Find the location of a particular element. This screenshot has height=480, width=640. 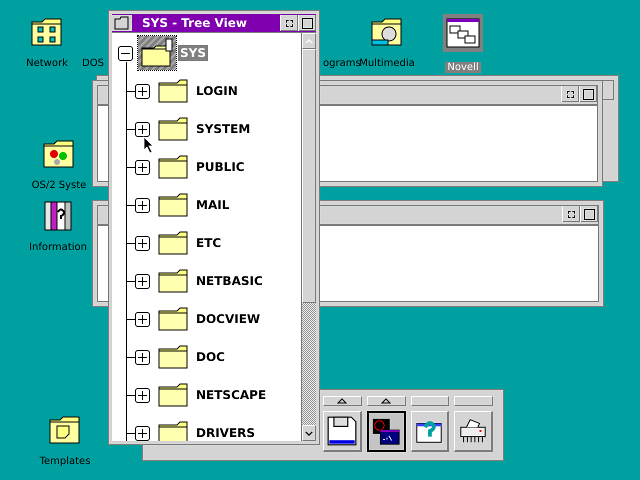

scroll-down-button is located at coordinates (309, 433).